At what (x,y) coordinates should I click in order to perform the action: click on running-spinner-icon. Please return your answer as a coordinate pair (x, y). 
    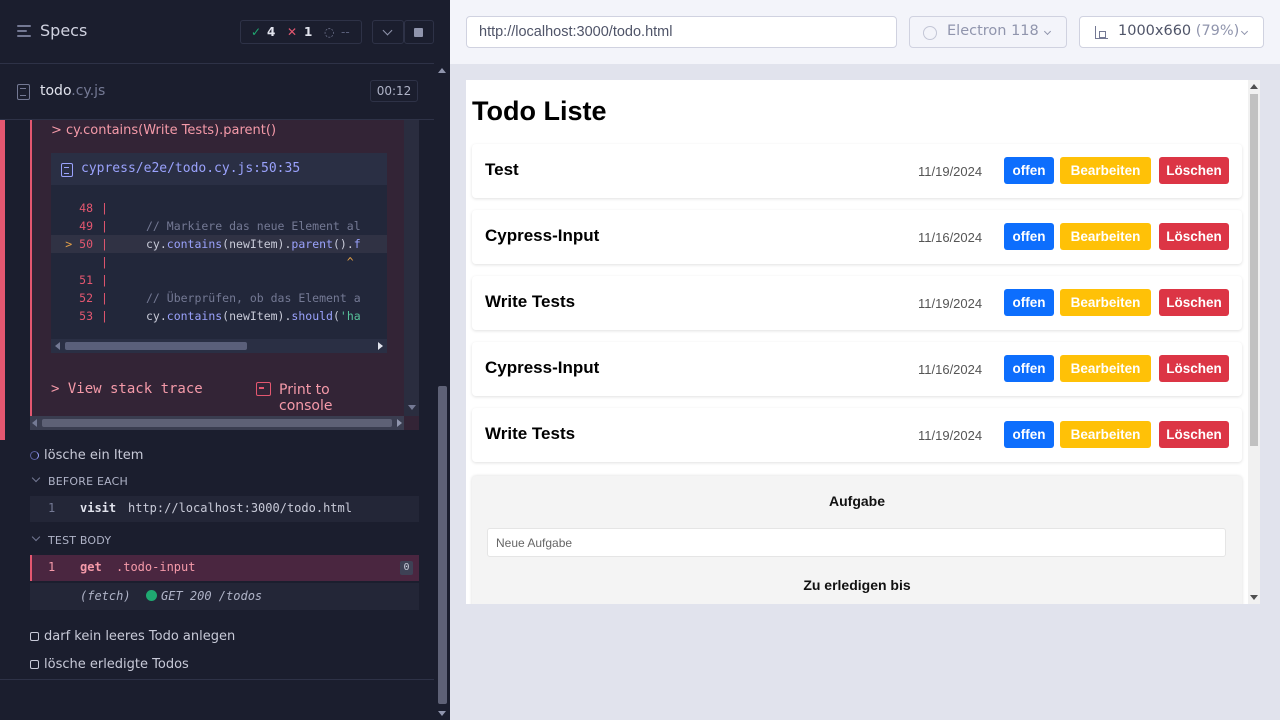
    Looking at the image, I should click on (34, 455).